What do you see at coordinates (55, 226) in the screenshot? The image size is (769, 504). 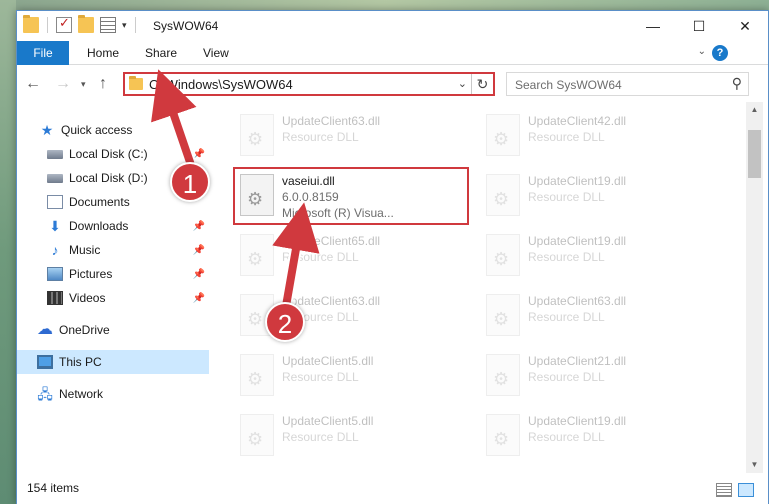 I see `download-icon: ⬇` at bounding box center [55, 226].